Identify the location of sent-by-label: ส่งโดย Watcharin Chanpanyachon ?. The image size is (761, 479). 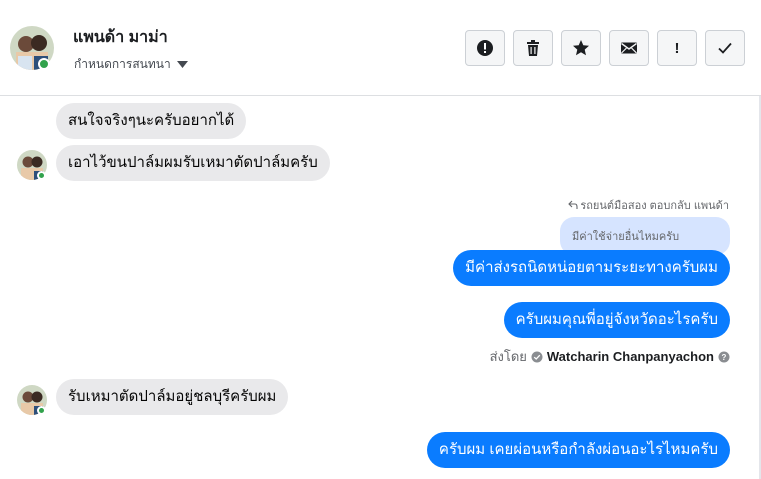
(610, 356).